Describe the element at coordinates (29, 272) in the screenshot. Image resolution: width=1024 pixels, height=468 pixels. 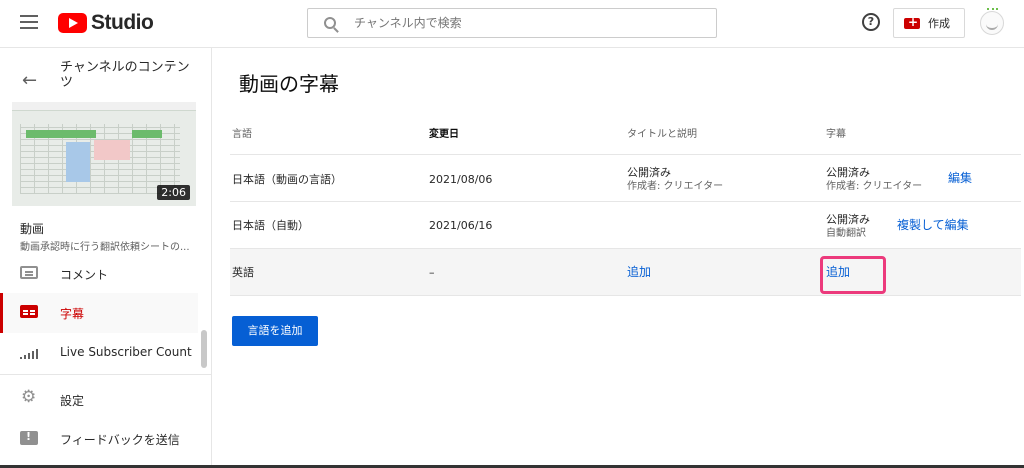
I see `comment-icon` at that location.